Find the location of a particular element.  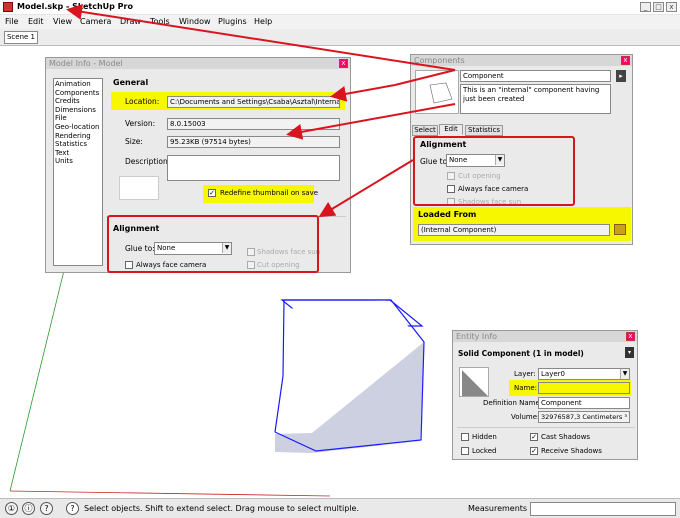

arrow-to-title is located at coordinates (261, 37).